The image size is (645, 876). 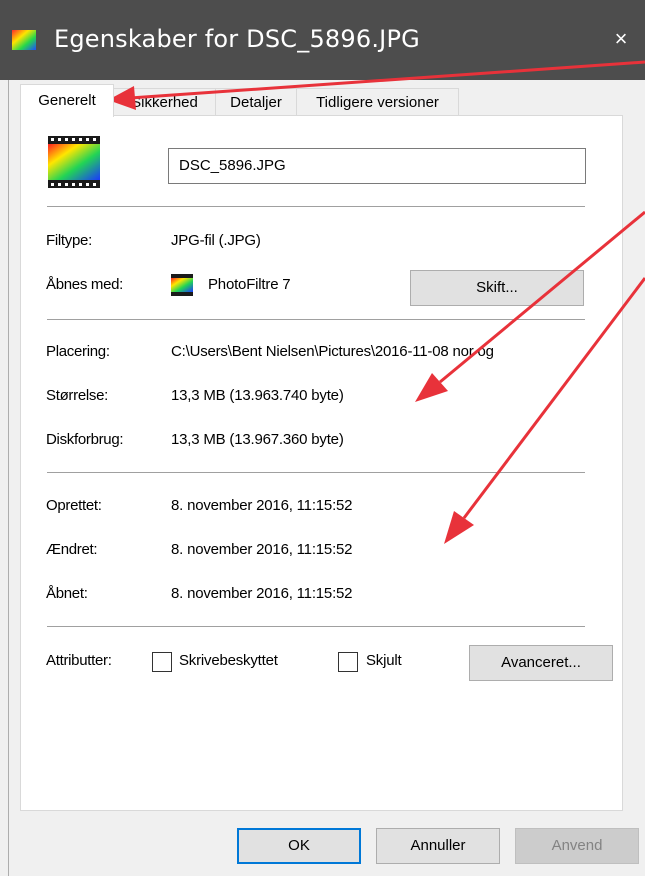 I want to click on tab-label: Detaljer, so click(x=256, y=102).